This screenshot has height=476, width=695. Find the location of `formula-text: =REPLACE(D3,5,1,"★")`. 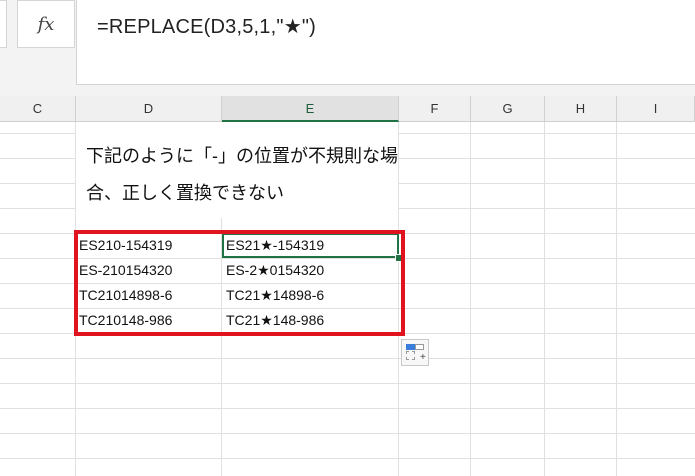

formula-text: =REPLACE(D3,5,1,"★") is located at coordinates (206, 27).